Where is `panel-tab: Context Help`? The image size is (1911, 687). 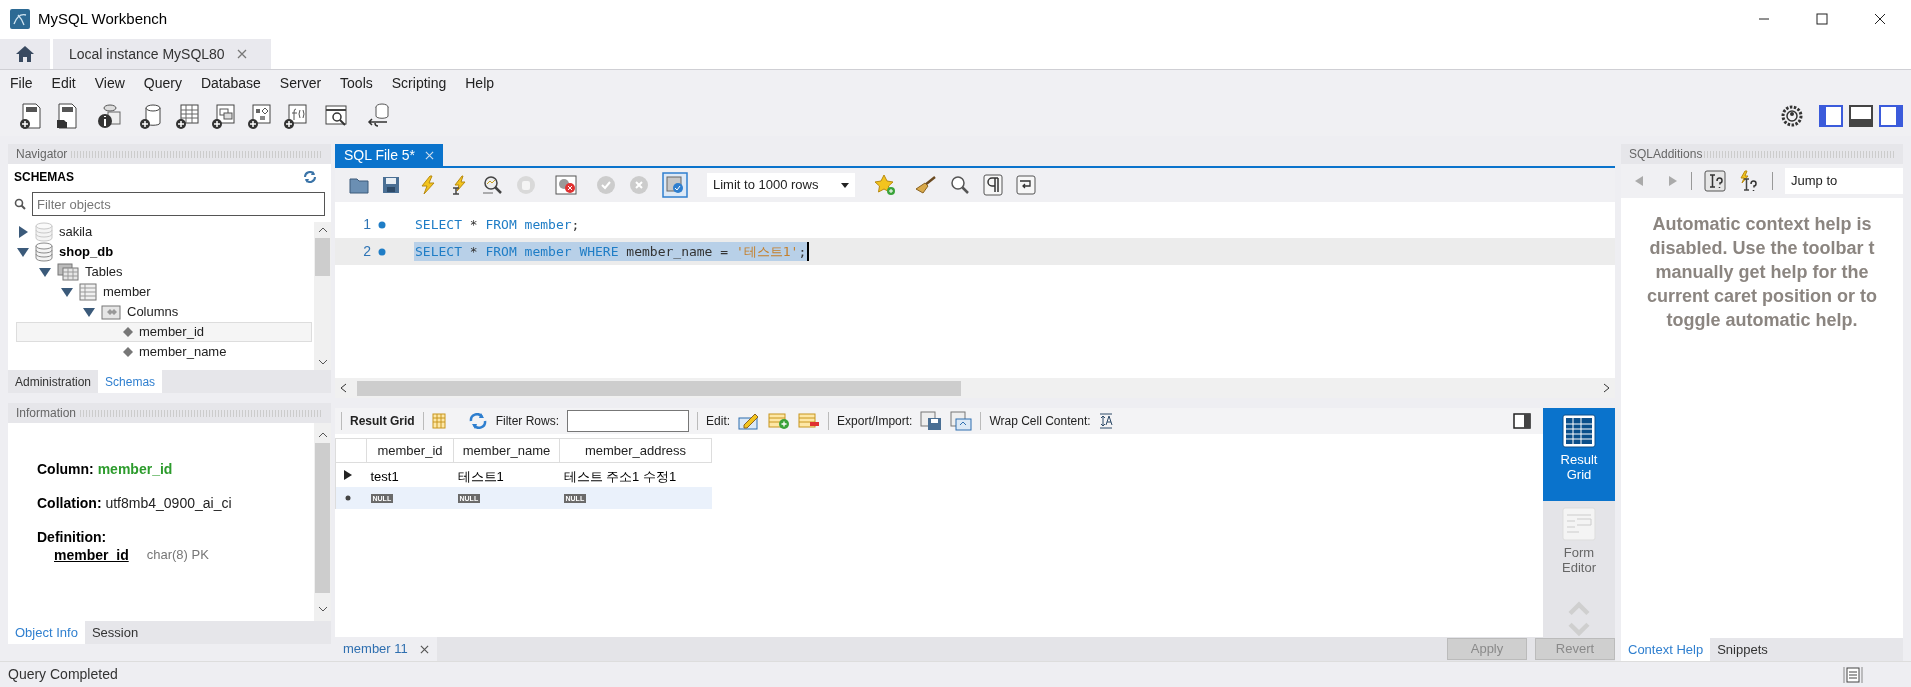
panel-tab: Context Help is located at coordinates (1666, 649).